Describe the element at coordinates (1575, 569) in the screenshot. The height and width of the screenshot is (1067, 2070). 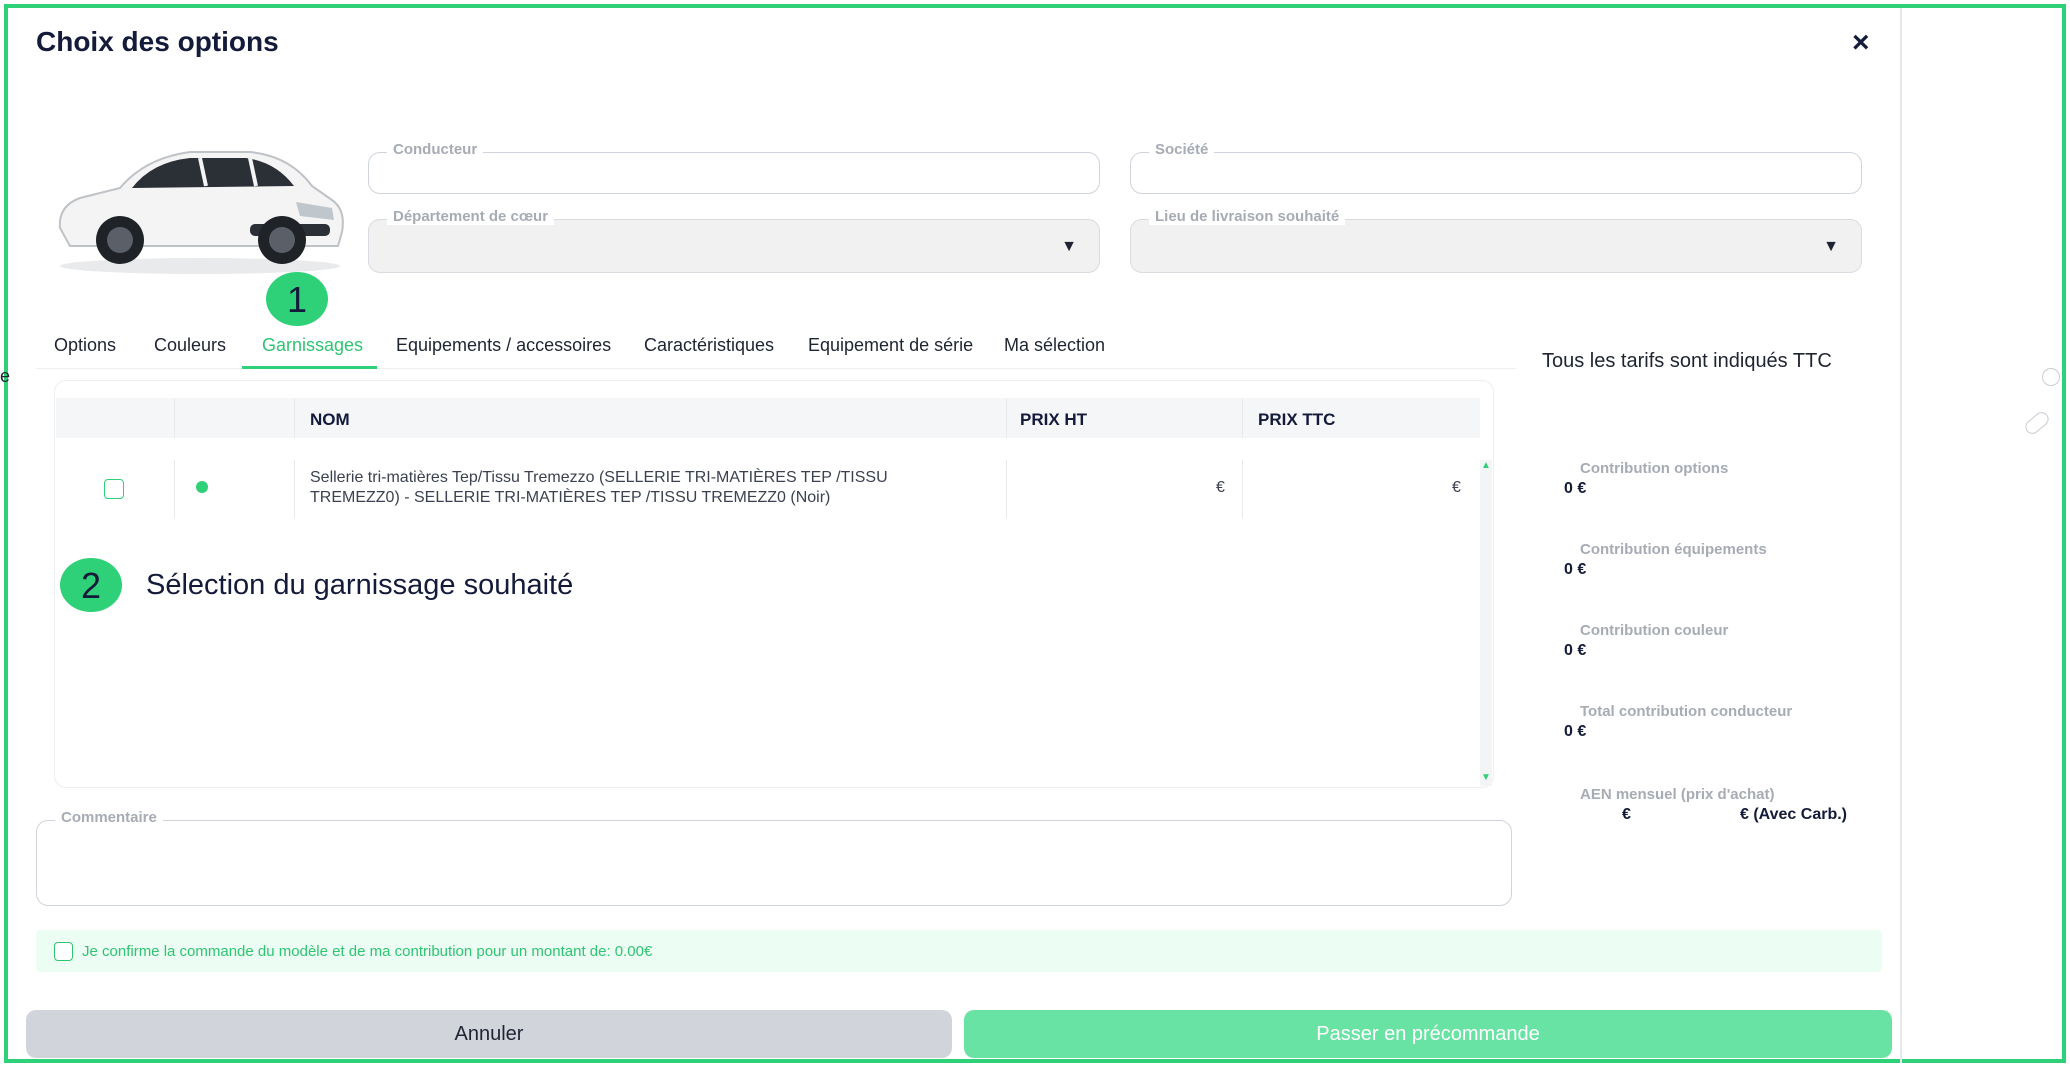
I see `contribution-equipements-value: 0 €` at that location.